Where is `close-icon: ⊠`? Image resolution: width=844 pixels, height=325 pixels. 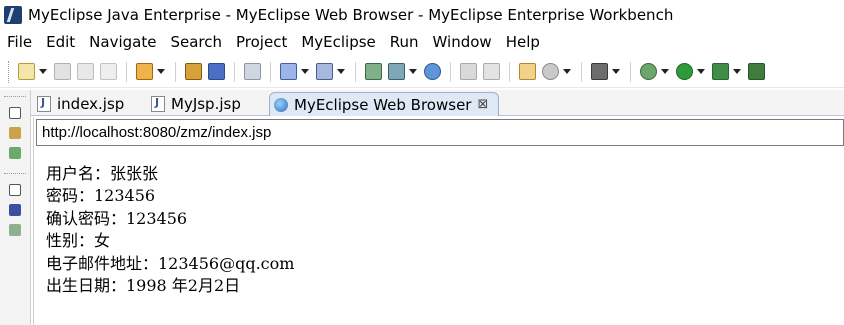
close-icon: ⊠ is located at coordinates (482, 104).